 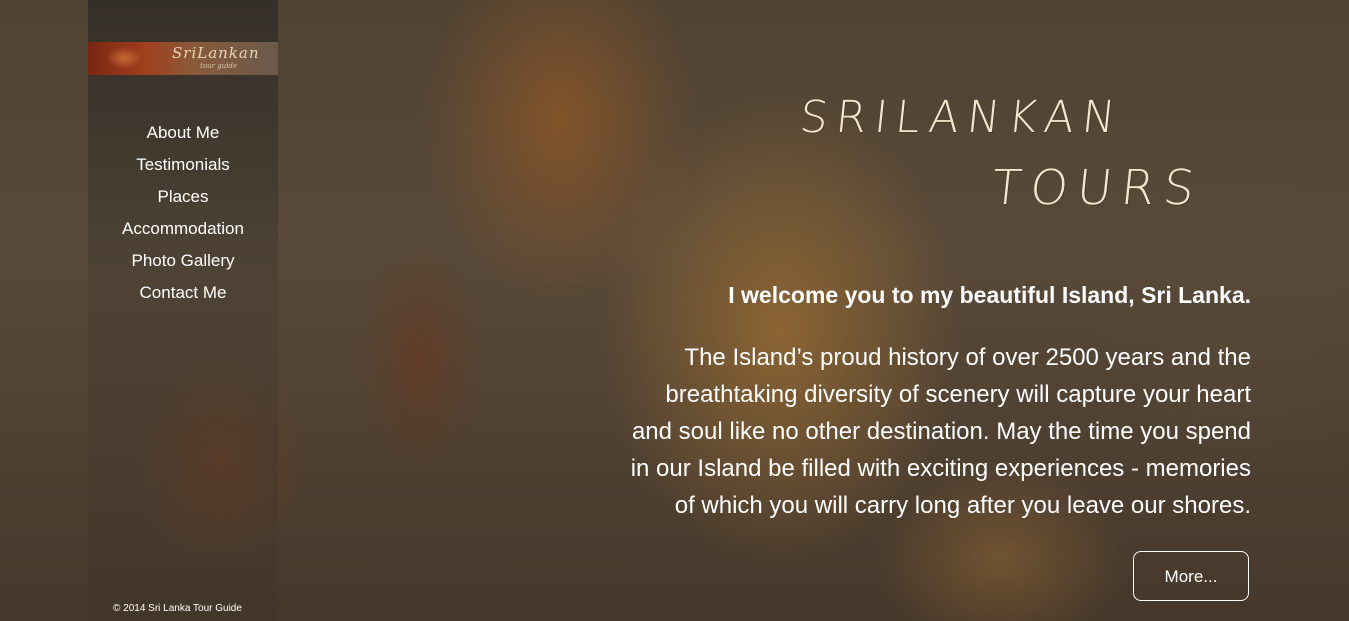 What do you see at coordinates (216, 53) in the screenshot?
I see `logo-title: SriLankan` at bounding box center [216, 53].